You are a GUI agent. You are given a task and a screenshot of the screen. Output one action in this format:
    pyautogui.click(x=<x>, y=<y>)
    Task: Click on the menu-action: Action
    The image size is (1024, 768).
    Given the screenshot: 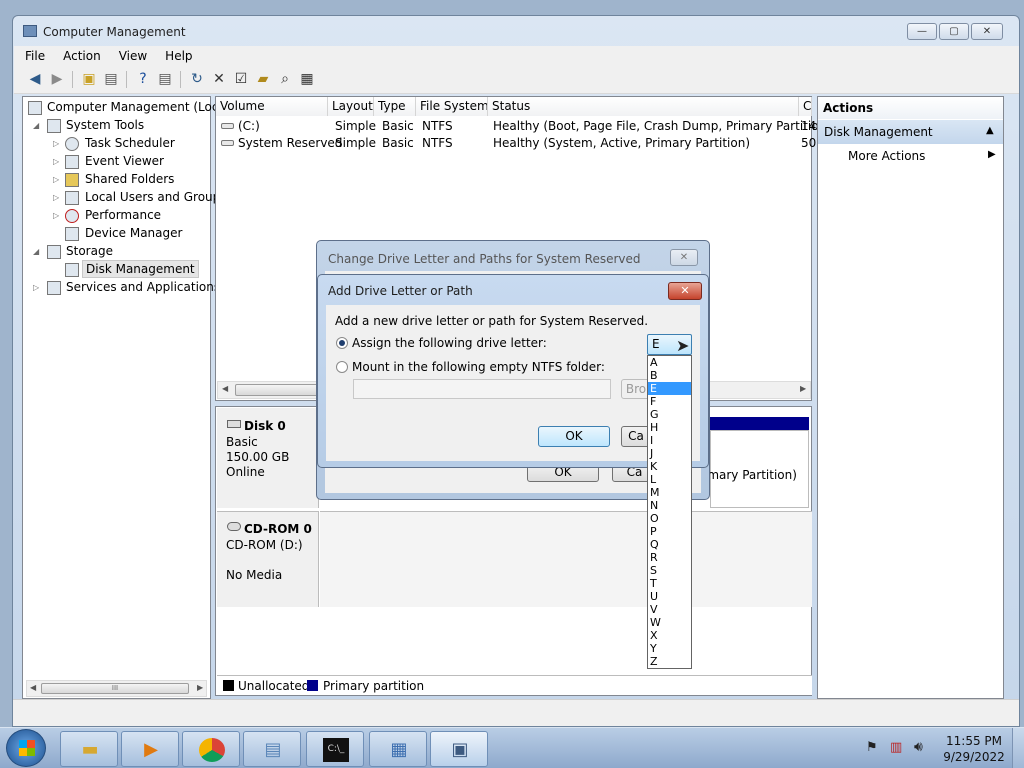 What is the action you would take?
    pyautogui.click(x=80, y=54)
    